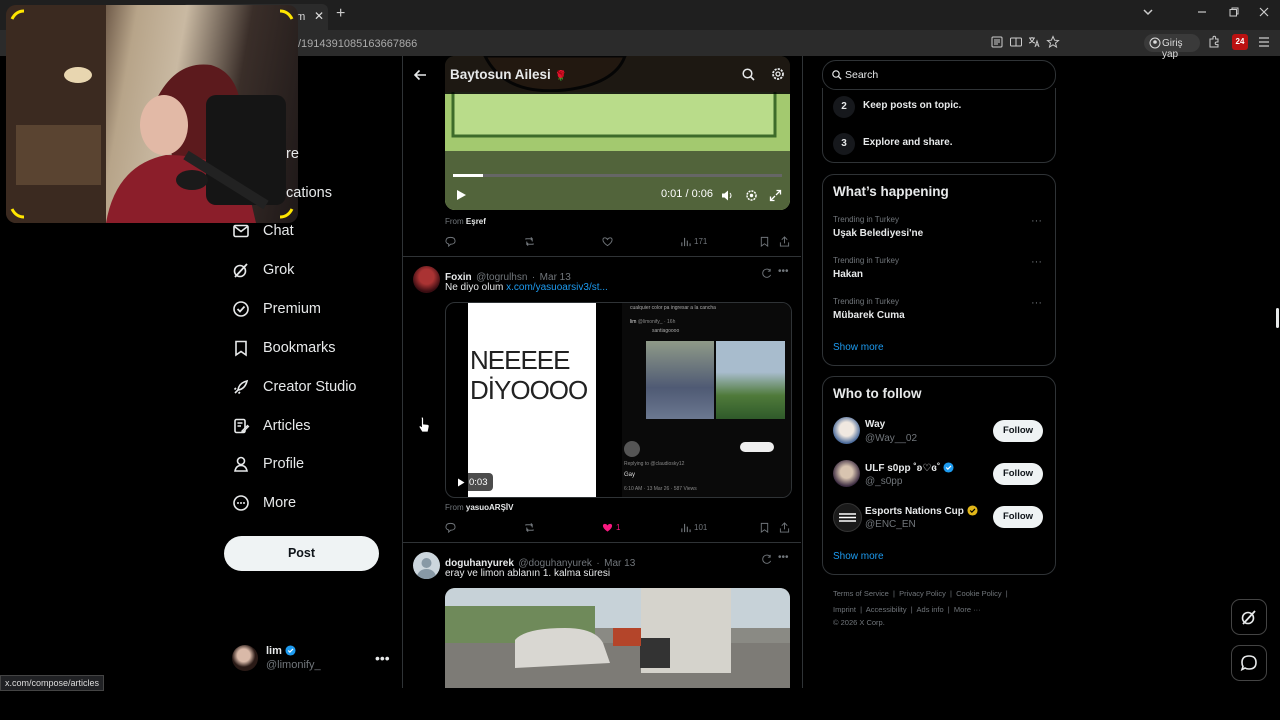 This screenshot has width=1280, height=720. What do you see at coordinates (914, 511) in the screenshot?
I see `suggestion-name: Esports Nations Cup` at bounding box center [914, 511].